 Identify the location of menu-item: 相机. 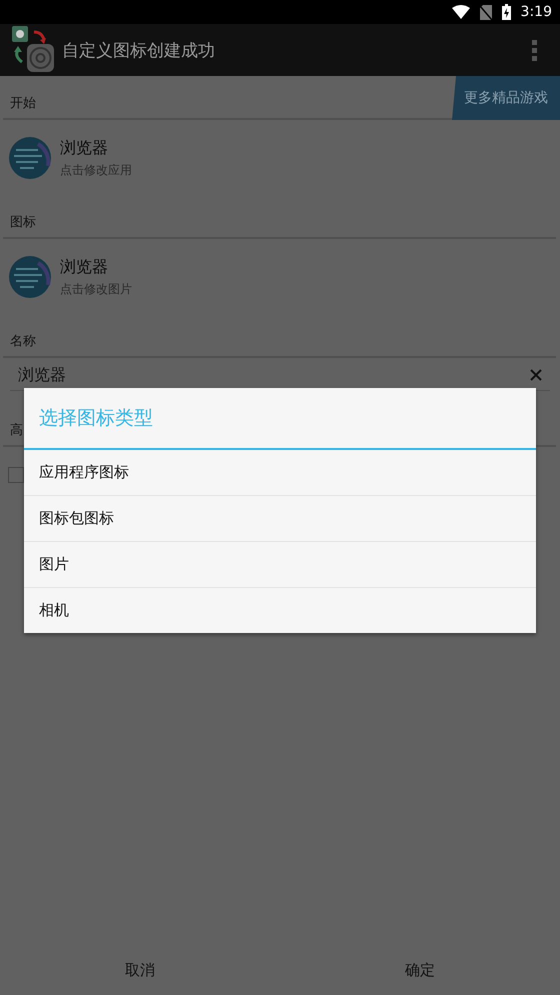
(280, 610).